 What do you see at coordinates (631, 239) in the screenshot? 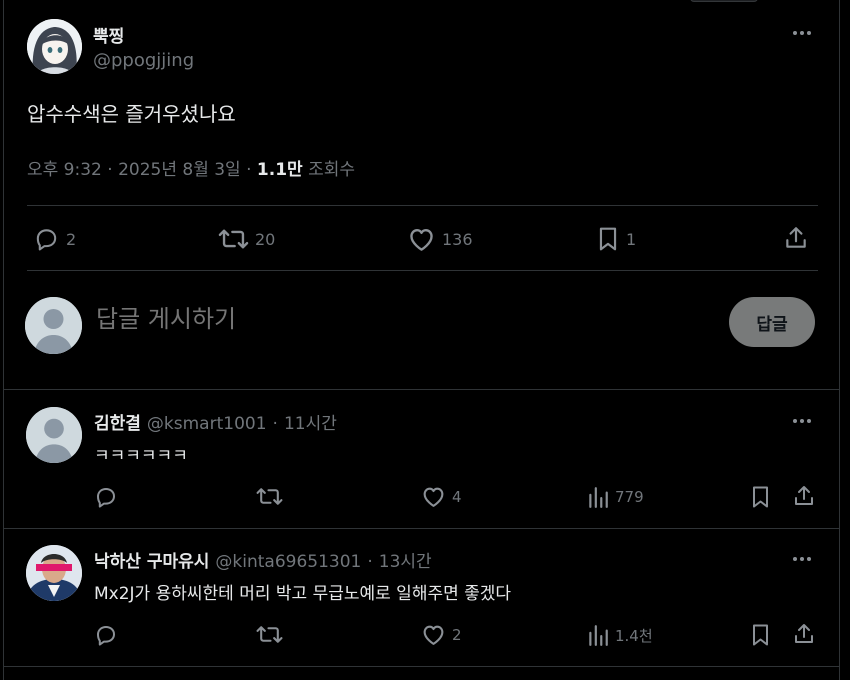
I see `bookmark-count: 1` at bounding box center [631, 239].